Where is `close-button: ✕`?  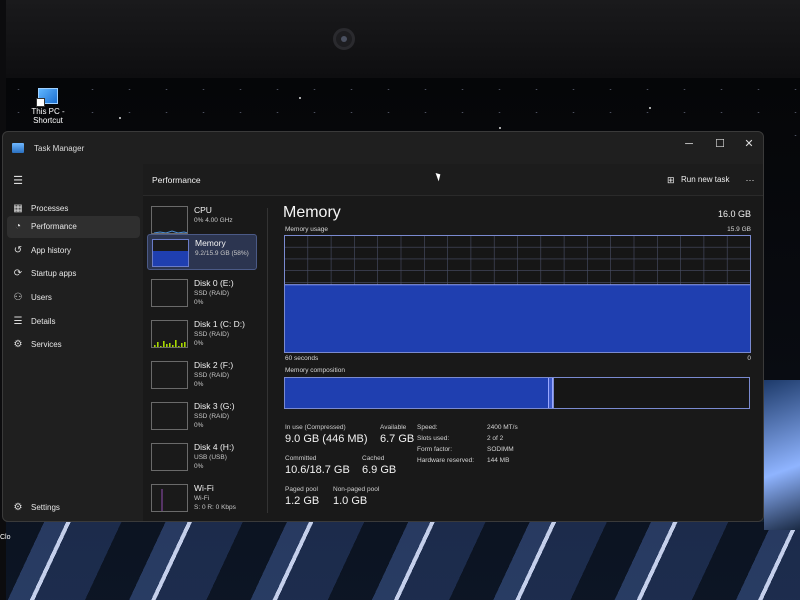
close-button: ✕ is located at coordinates (749, 145).